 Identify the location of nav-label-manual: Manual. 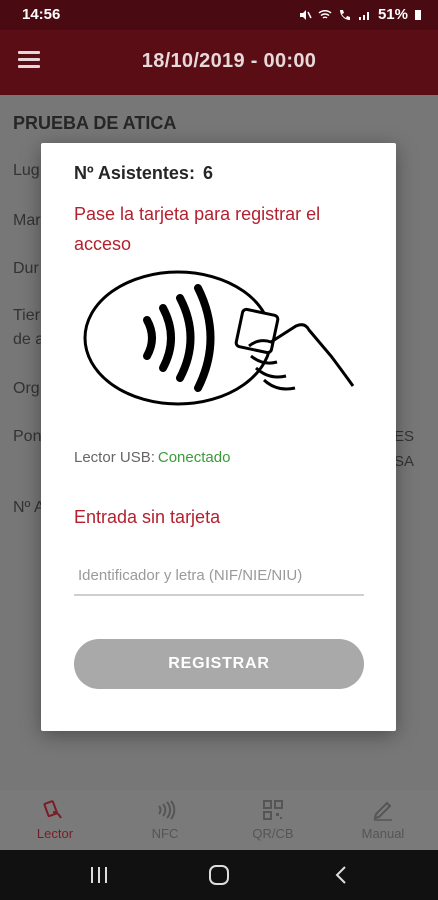
(383, 833).